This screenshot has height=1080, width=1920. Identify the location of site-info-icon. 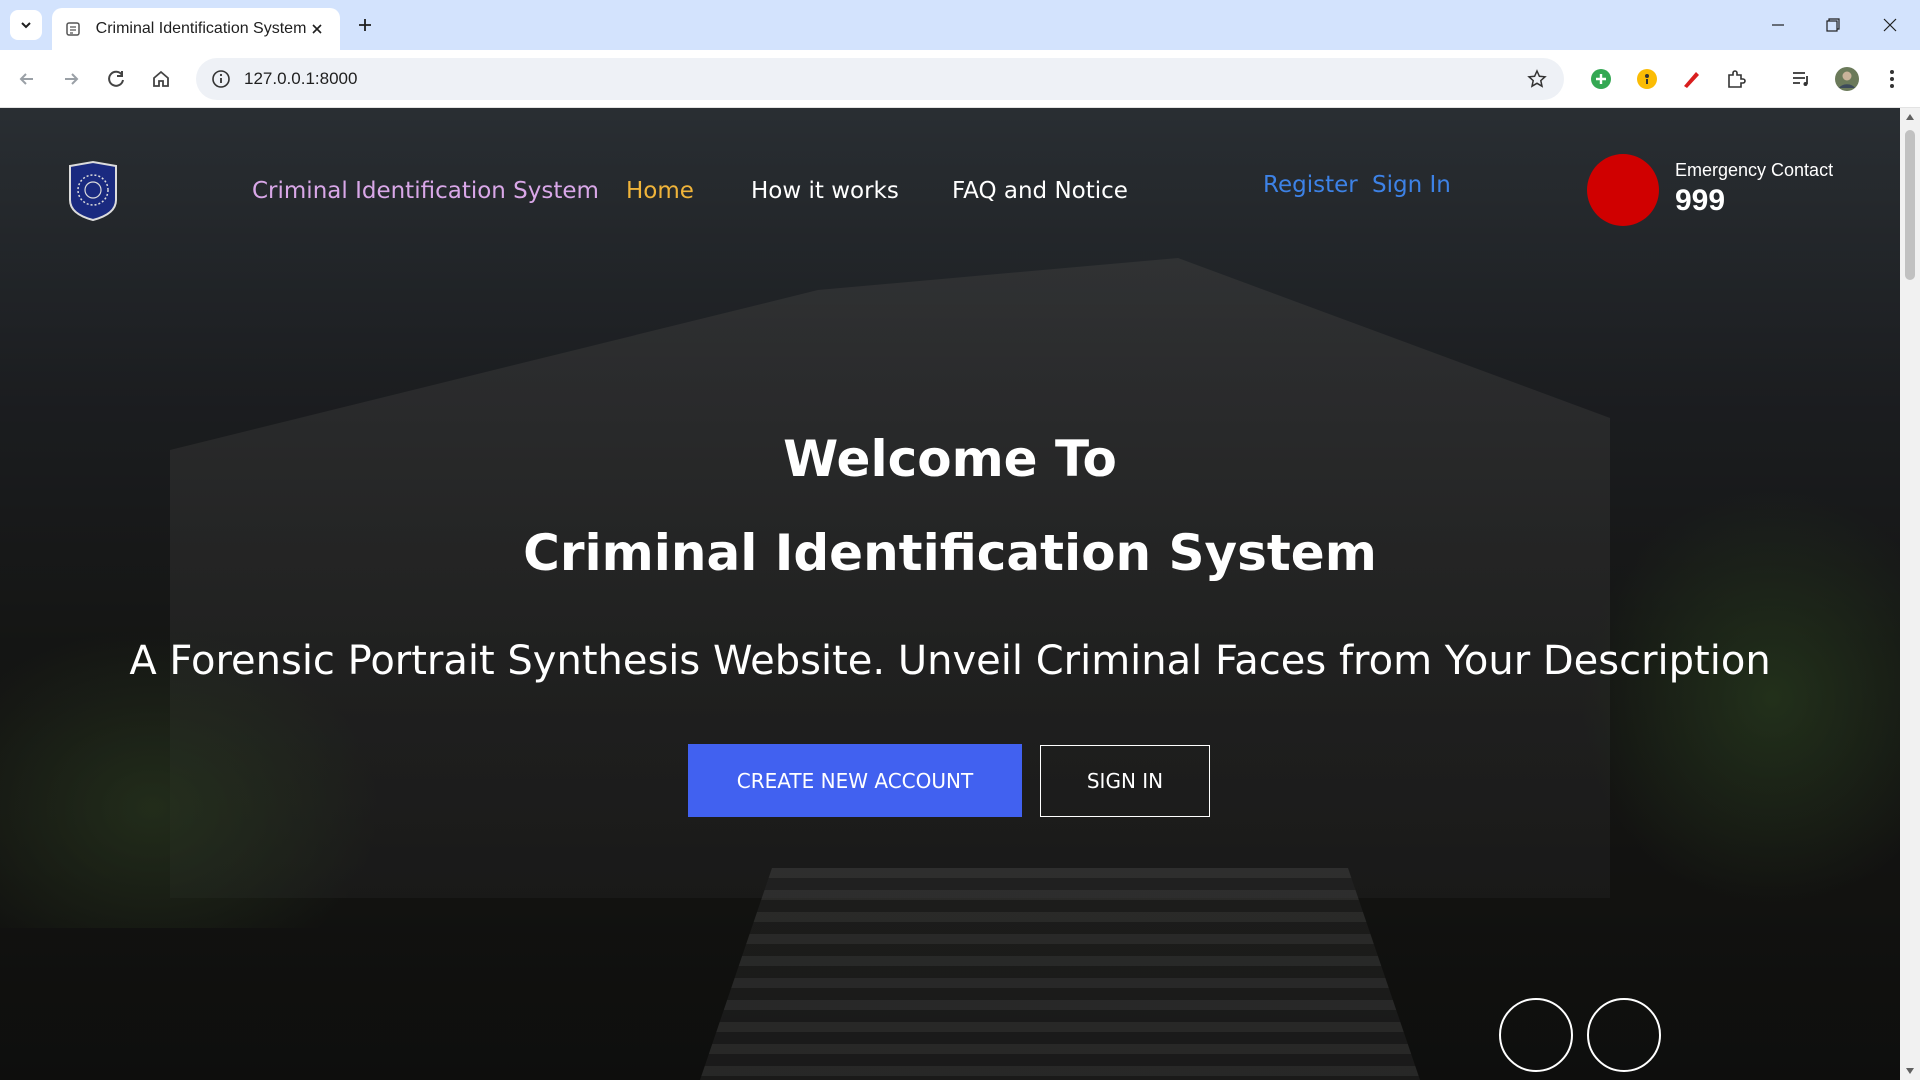
(221, 79).